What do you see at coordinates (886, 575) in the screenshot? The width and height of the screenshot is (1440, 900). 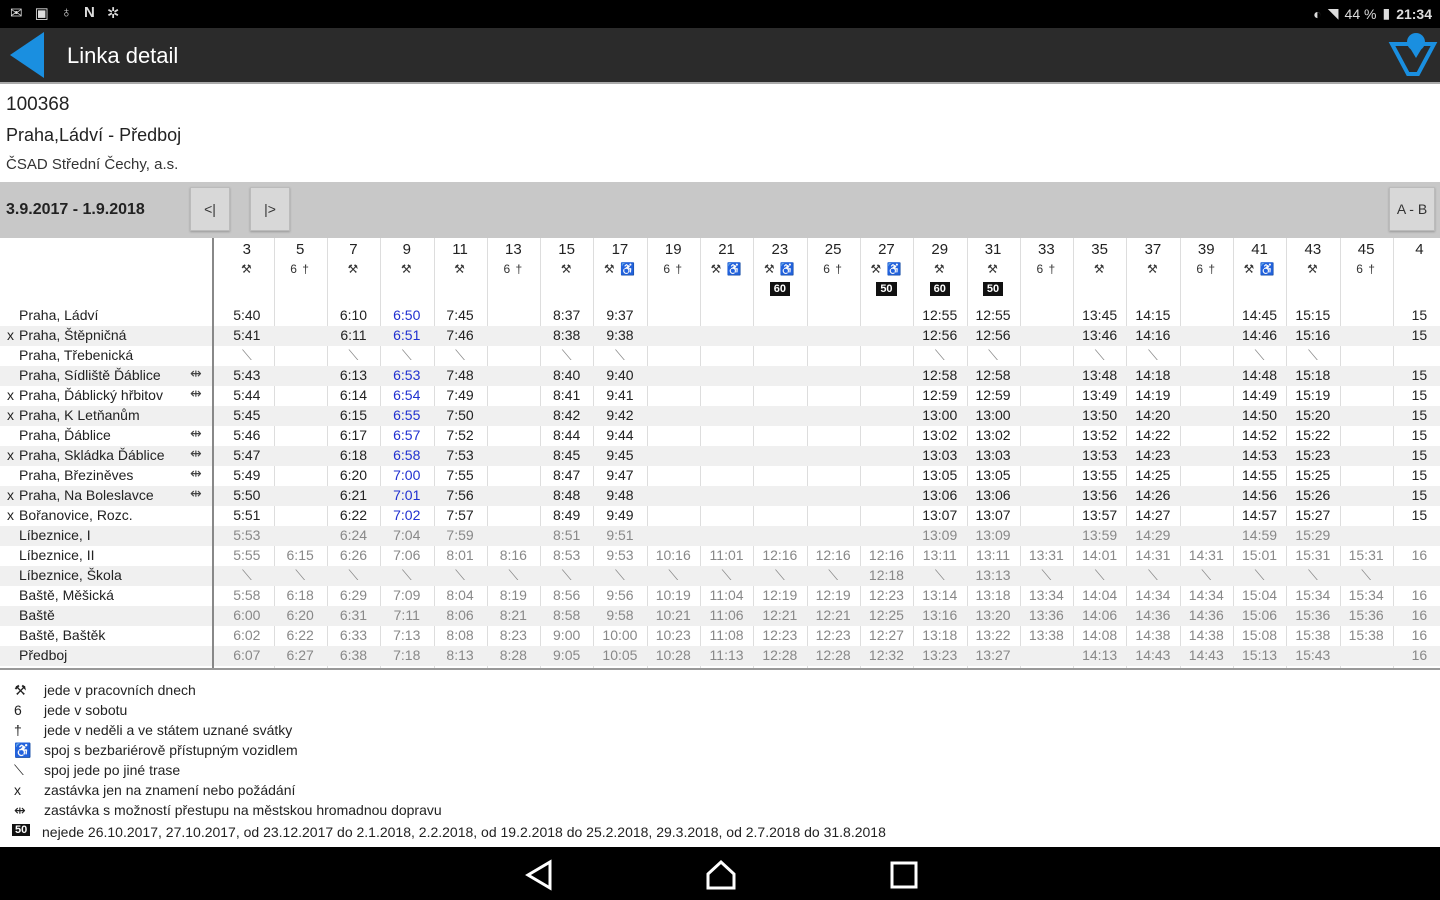 I see `departure-time: 12:18` at bounding box center [886, 575].